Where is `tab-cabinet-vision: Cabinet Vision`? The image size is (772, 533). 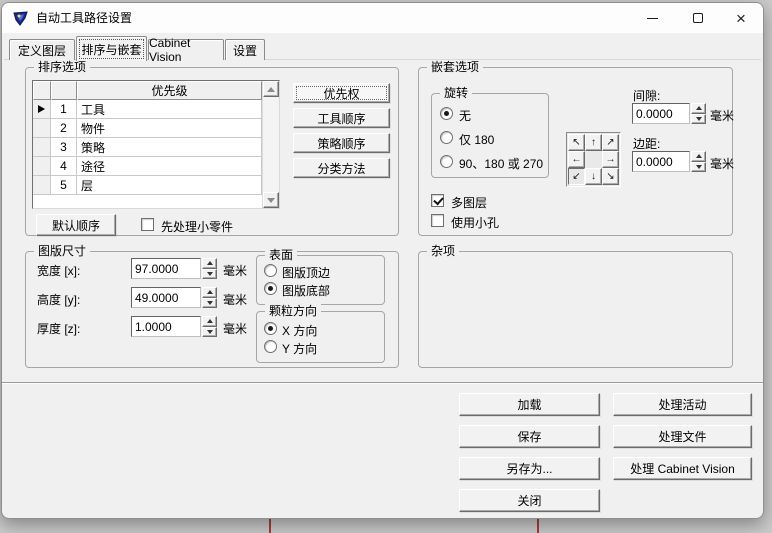 tab-cabinet-vision: Cabinet Vision is located at coordinates (186, 50).